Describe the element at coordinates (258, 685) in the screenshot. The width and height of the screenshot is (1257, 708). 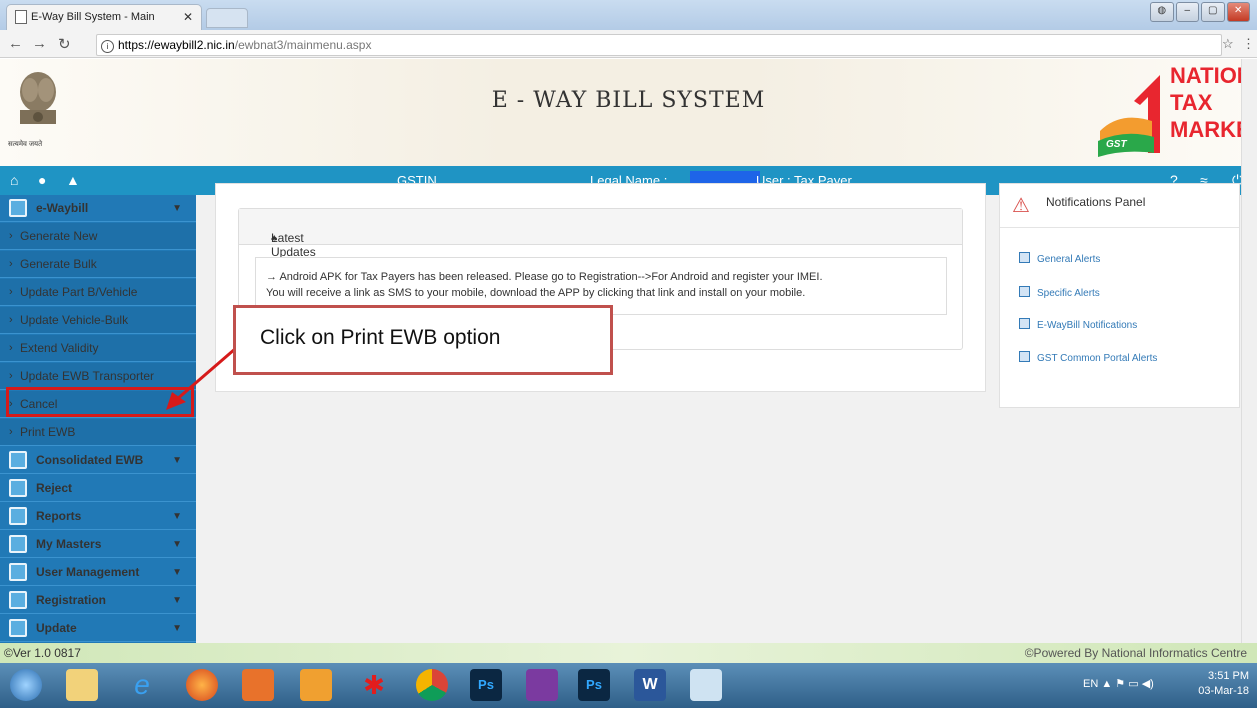
I see `media-player-icon` at that location.